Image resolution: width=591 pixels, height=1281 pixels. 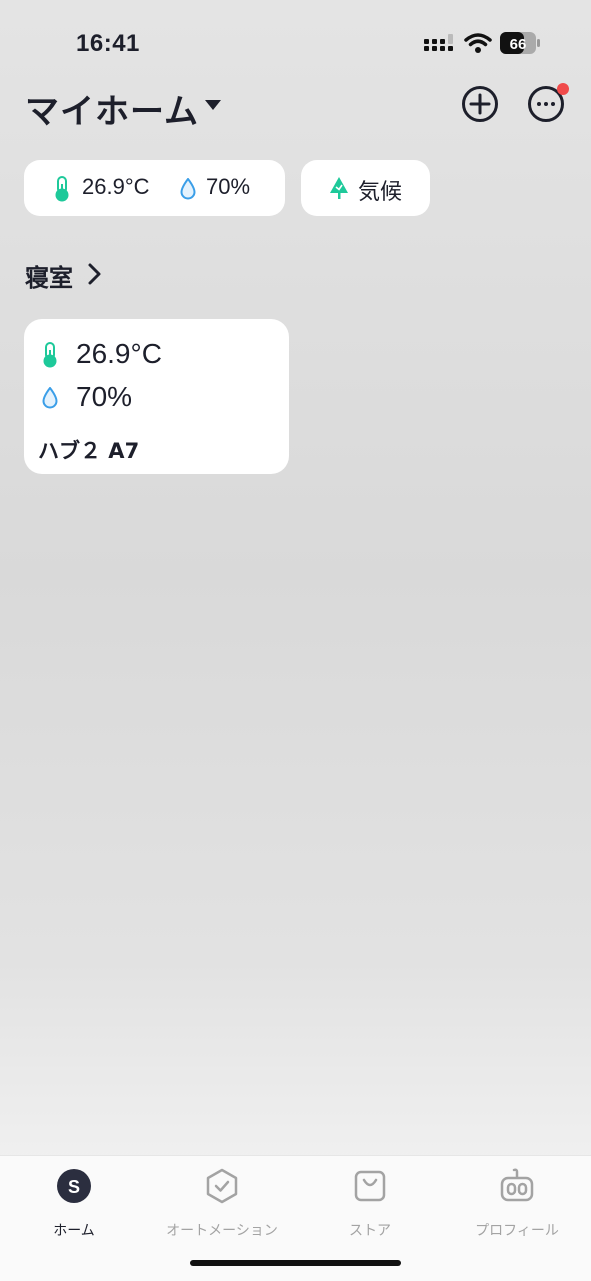 What do you see at coordinates (222, 1186) in the screenshot?
I see `automation-icon` at bounding box center [222, 1186].